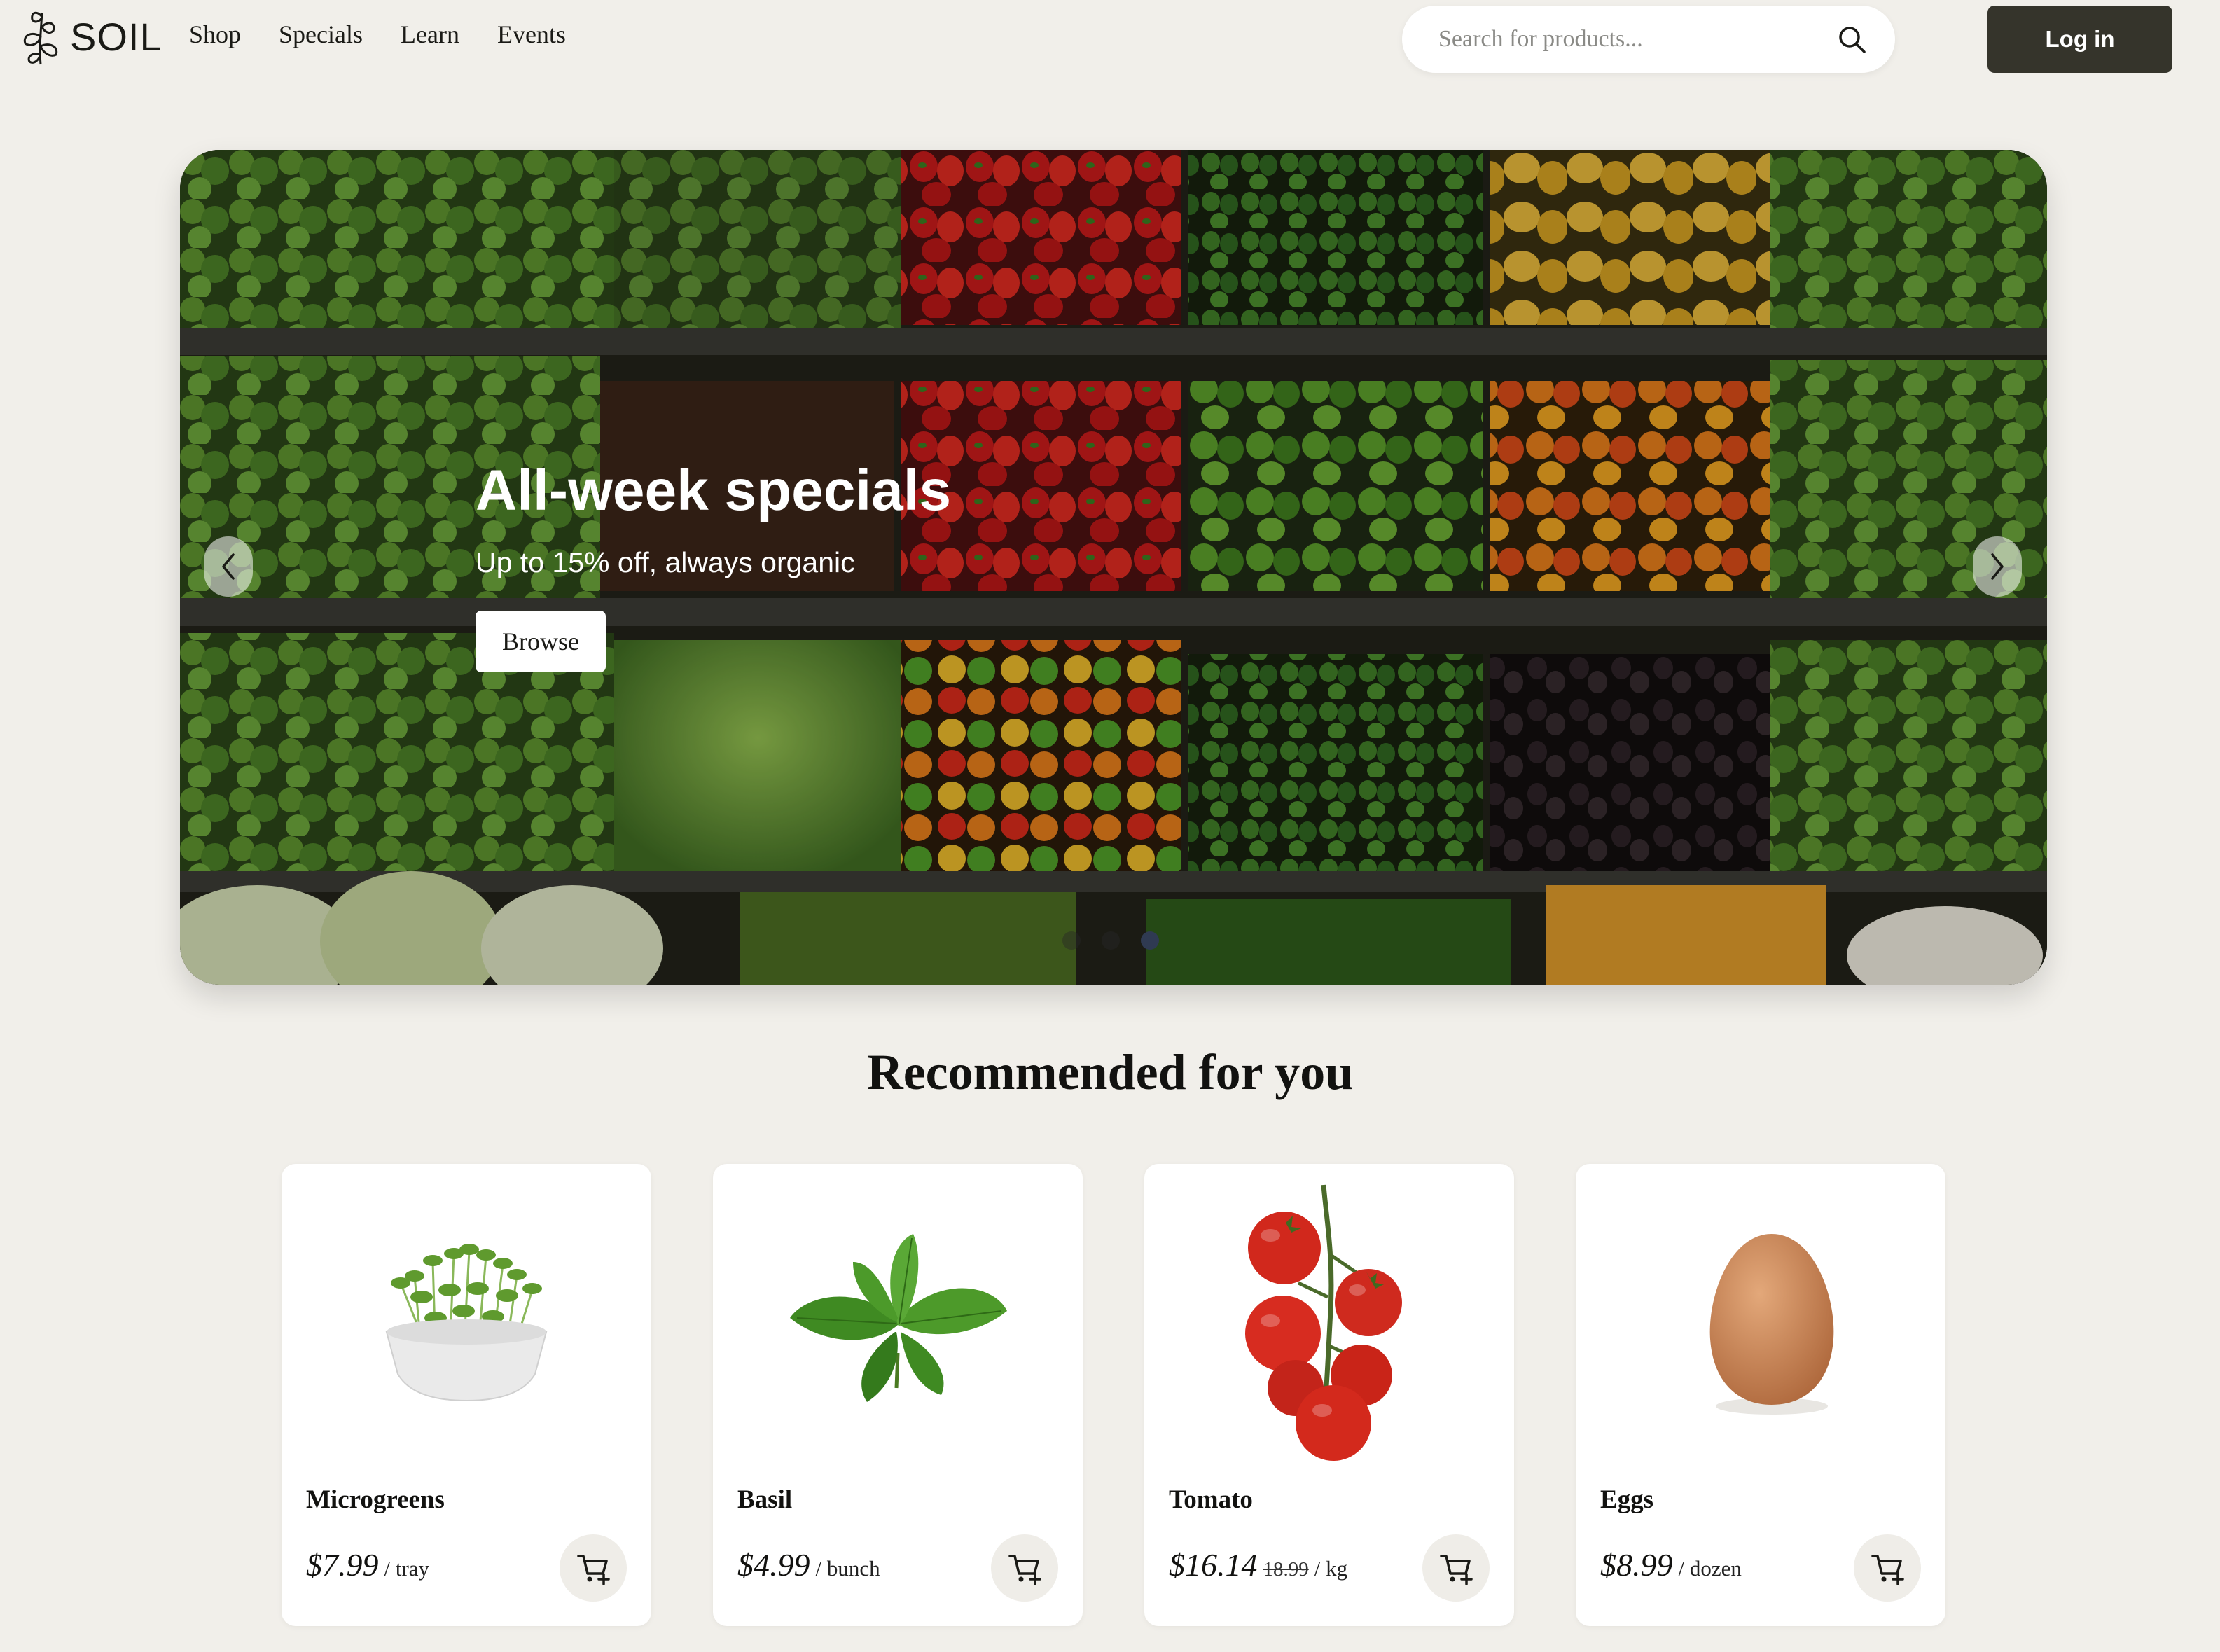 Image resolution: width=2220 pixels, height=1652 pixels. Describe the element at coordinates (773, 1565) in the screenshot. I see `product-price: $4.99` at that location.